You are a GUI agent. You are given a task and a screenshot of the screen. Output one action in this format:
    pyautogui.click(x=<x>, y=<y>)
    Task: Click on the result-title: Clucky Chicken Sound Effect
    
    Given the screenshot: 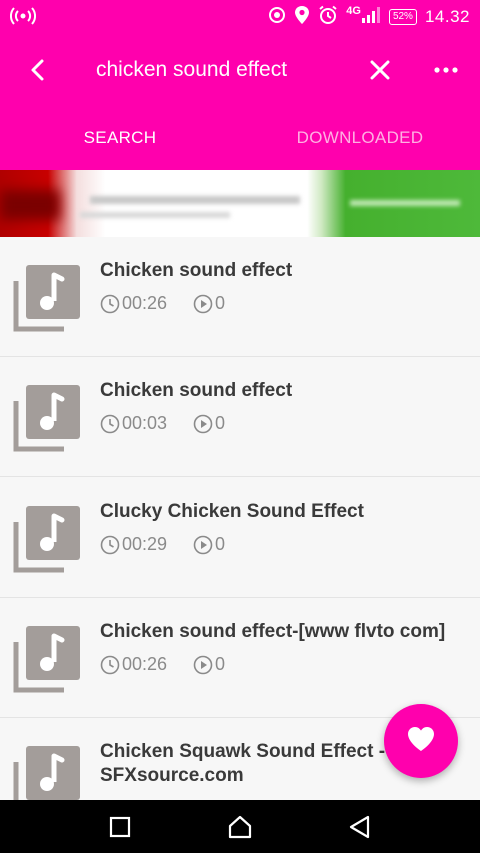 What is the action you would take?
    pyautogui.click(x=232, y=511)
    